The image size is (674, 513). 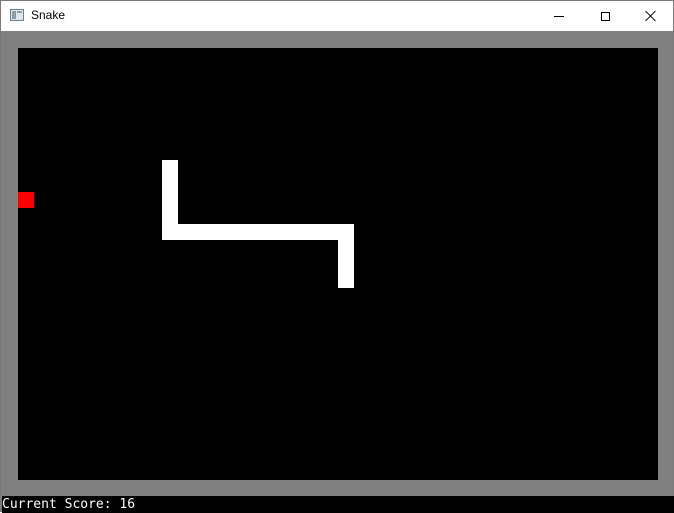 I want to click on score-display: Current Score: 16, so click(x=338, y=504).